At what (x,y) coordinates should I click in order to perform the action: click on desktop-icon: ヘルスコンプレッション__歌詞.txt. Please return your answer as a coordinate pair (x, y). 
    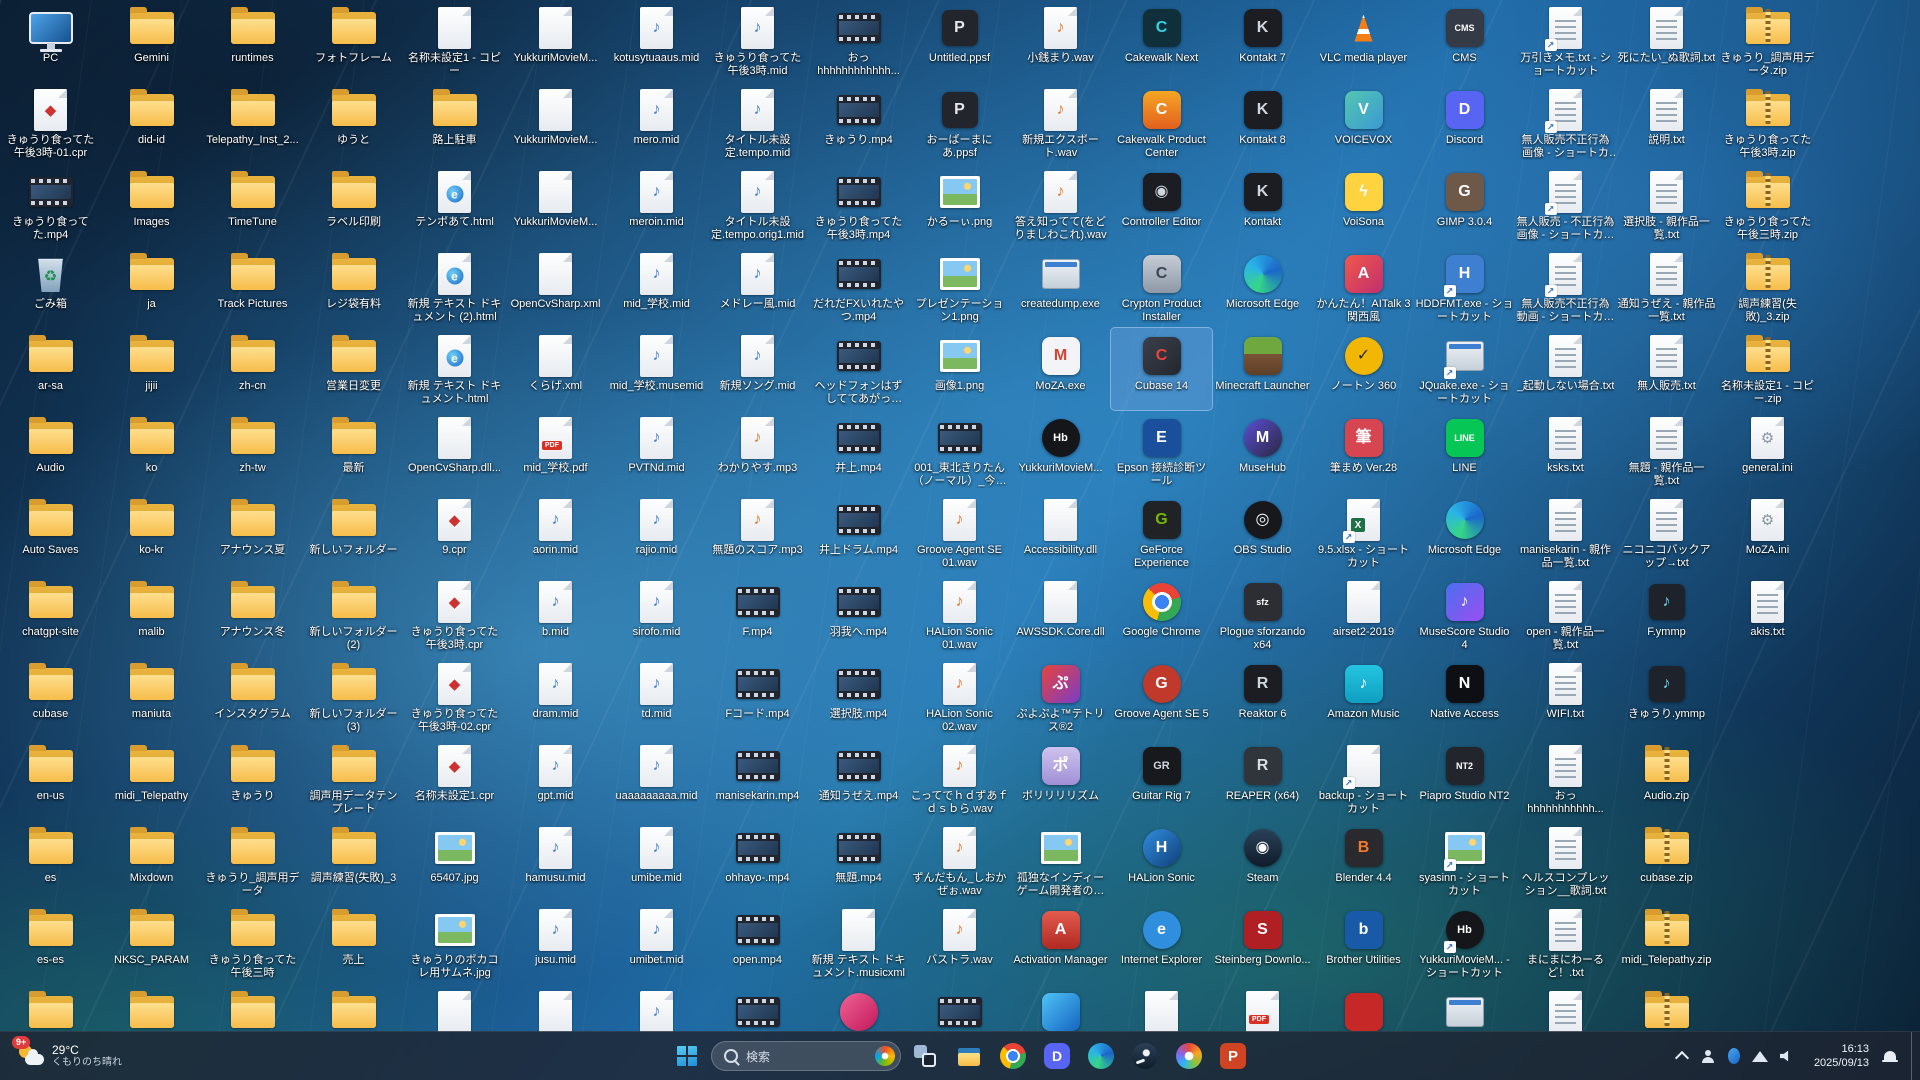
    Looking at the image, I should click on (1565, 861).